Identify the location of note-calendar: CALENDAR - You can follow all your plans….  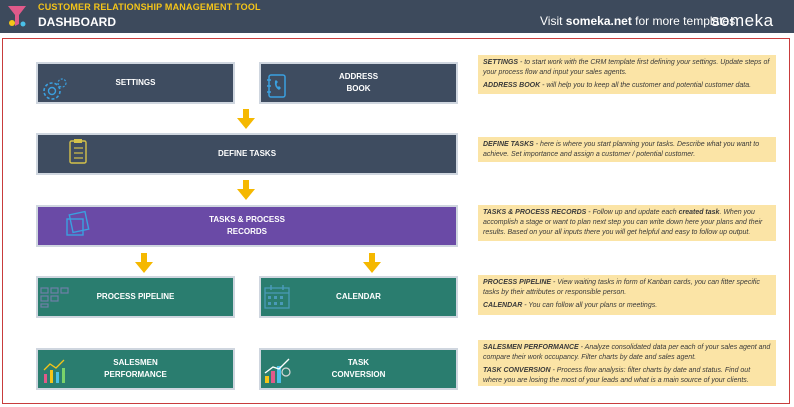
(570, 305).